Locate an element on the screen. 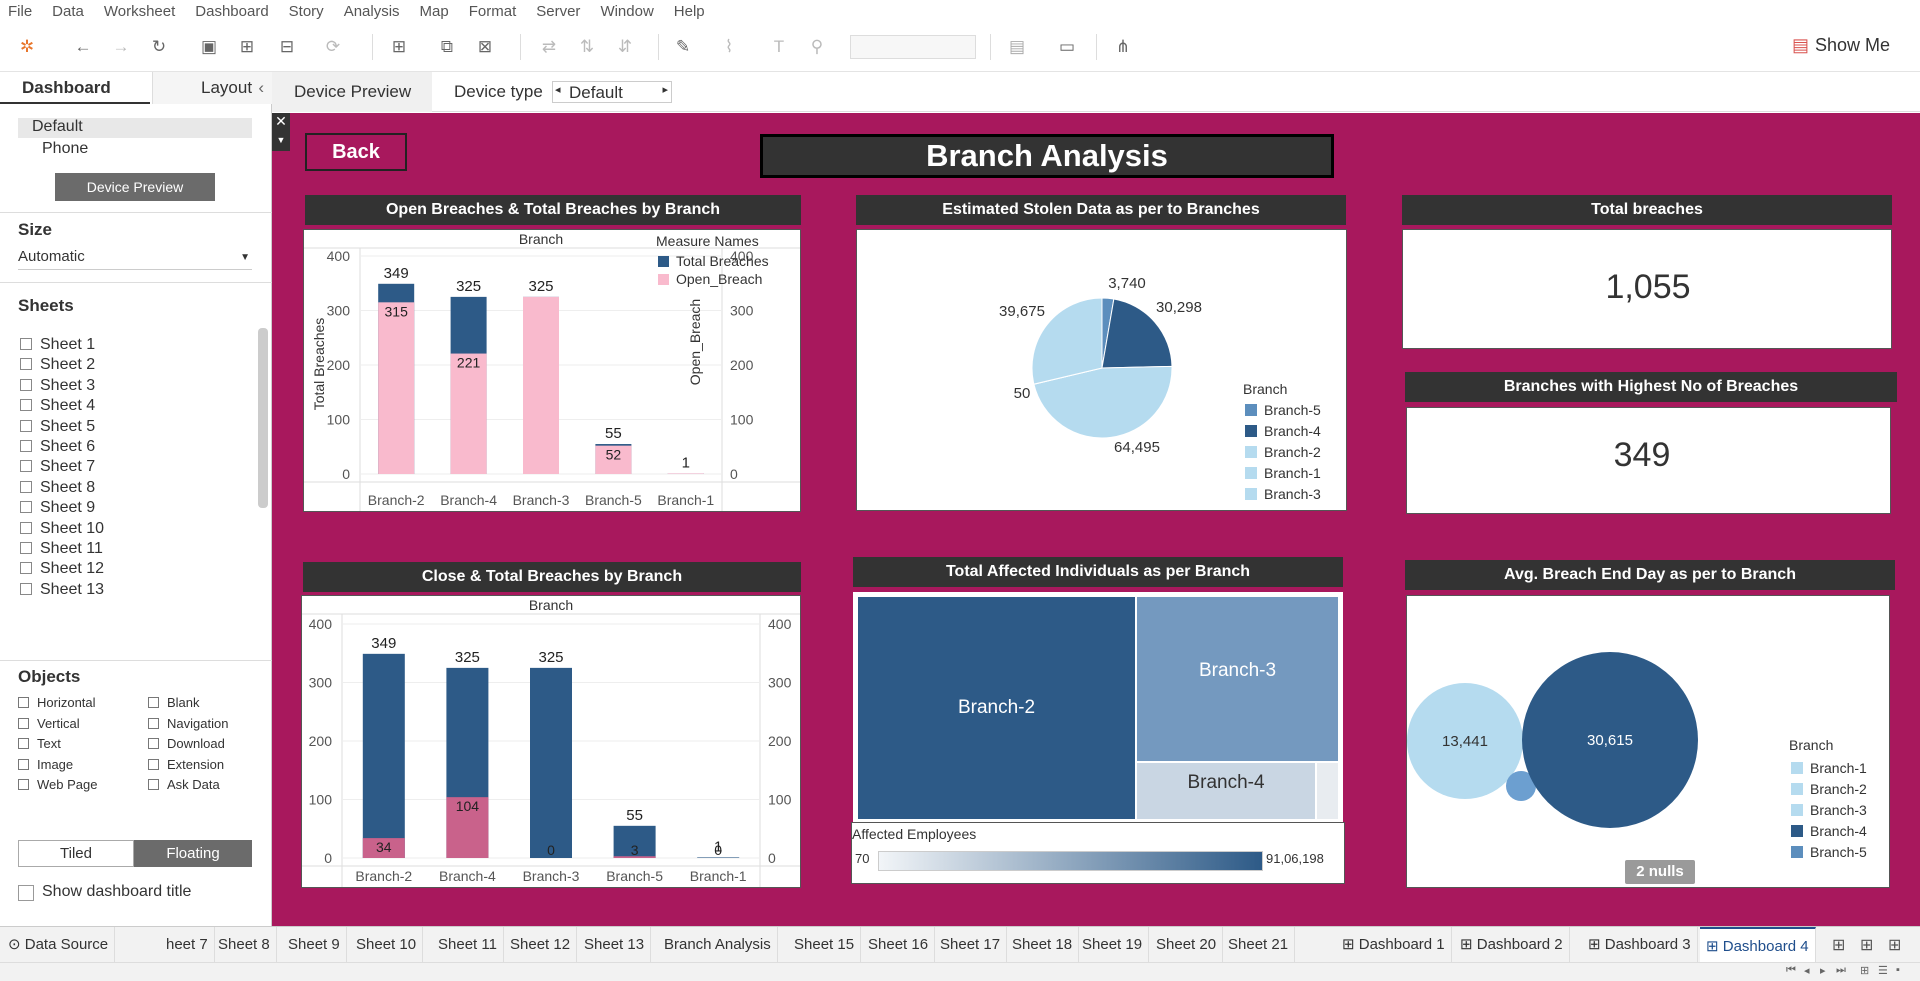 This screenshot has width=1920, height=981. menu-item: Window is located at coordinates (626, 11).